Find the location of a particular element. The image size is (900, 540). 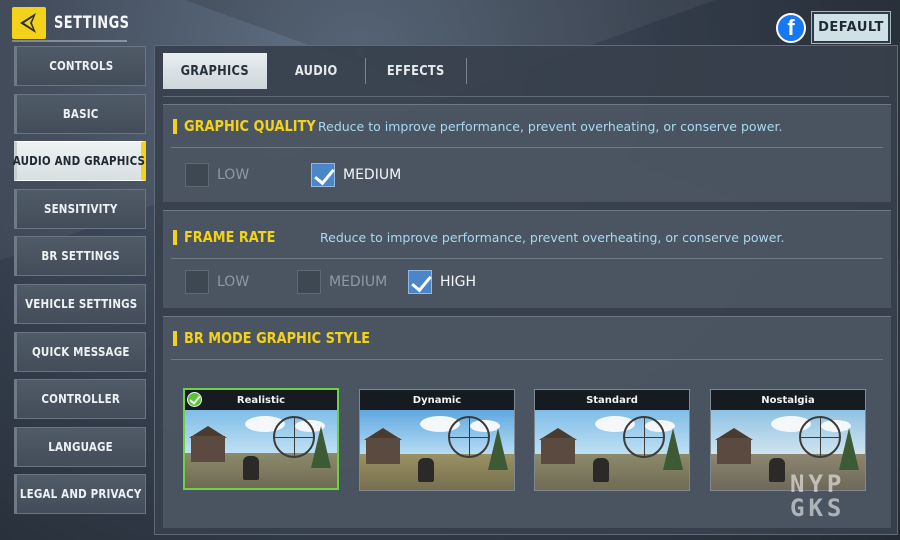

sidebar-item-sensitivity: SENSITIVITY is located at coordinates (80, 208).